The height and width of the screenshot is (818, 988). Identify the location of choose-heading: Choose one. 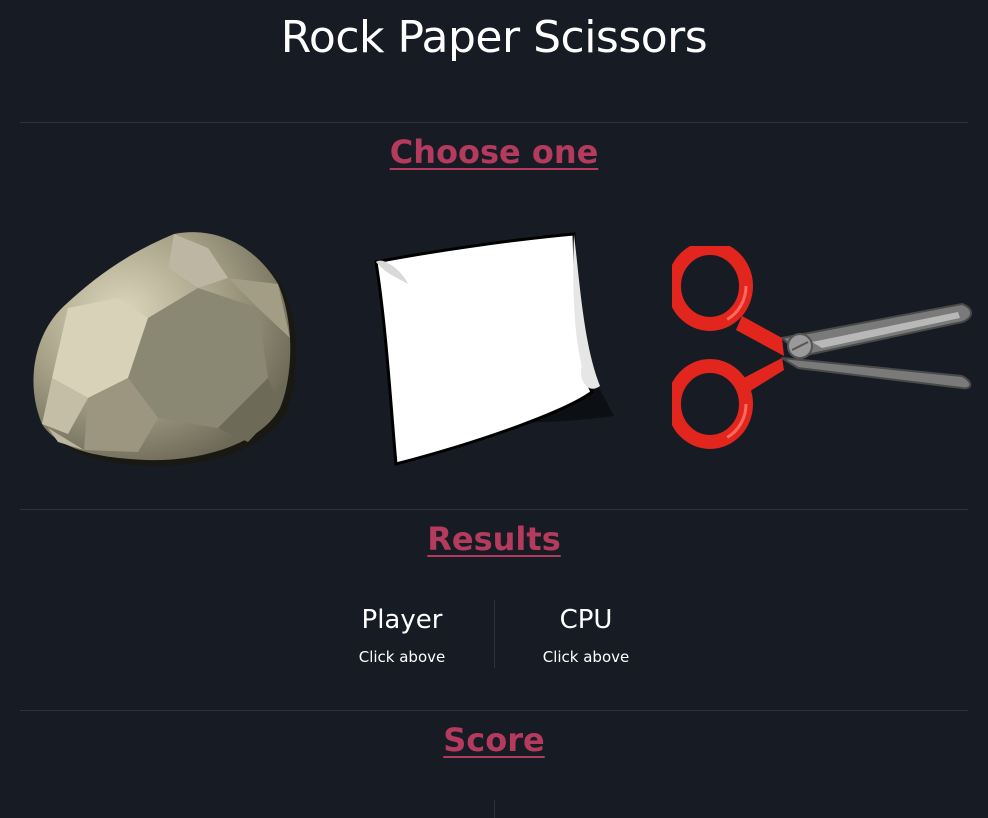
(494, 152).